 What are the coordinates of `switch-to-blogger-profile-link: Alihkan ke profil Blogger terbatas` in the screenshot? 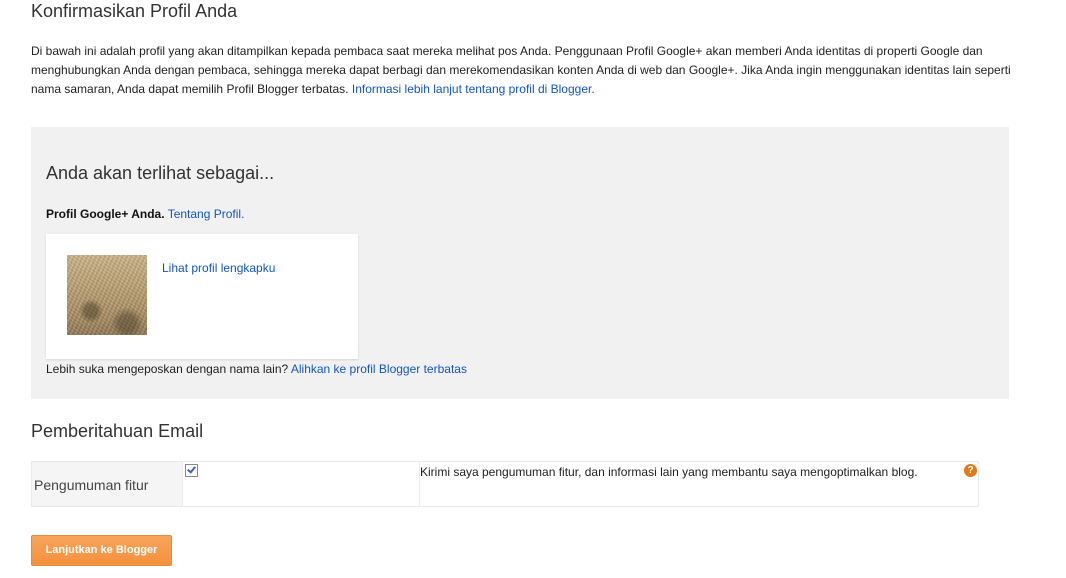 It's located at (379, 369).